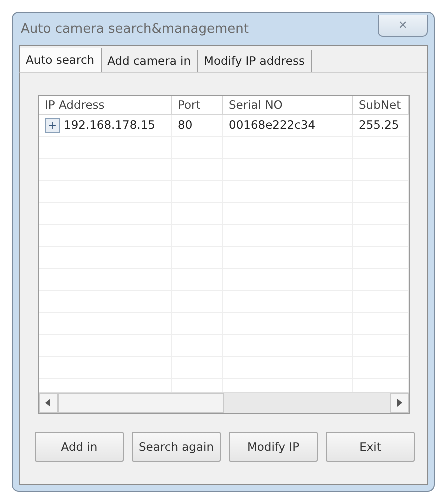 The image size is (439, 497). I want to click on expand-button: +, so click(52, 125).